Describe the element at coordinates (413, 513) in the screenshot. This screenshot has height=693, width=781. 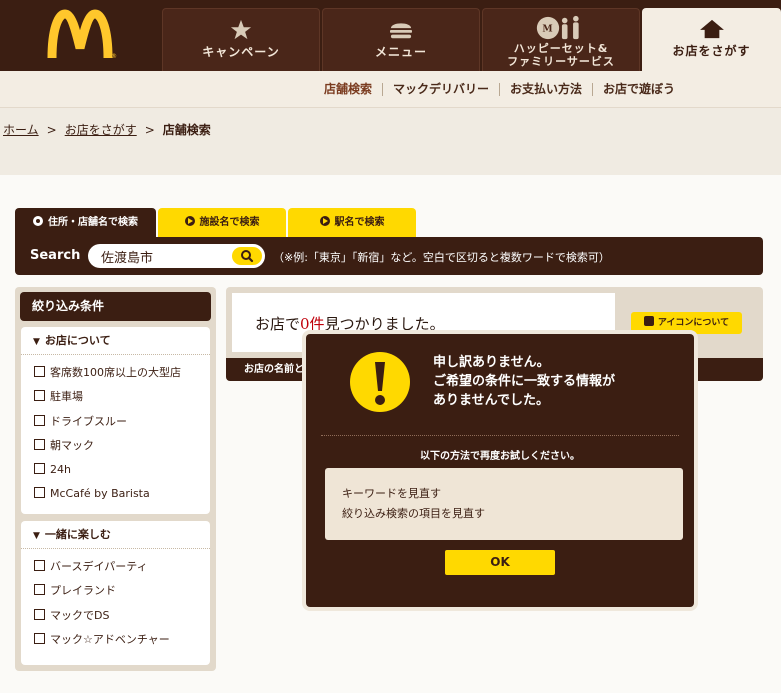
I see `dialog-tip: 絞り込み検索の項目を見直す` at that location.